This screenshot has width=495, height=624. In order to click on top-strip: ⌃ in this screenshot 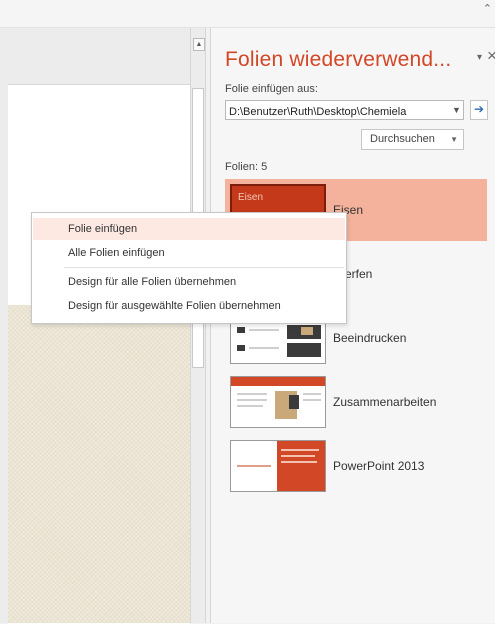, I will do `click(247, 14)`.